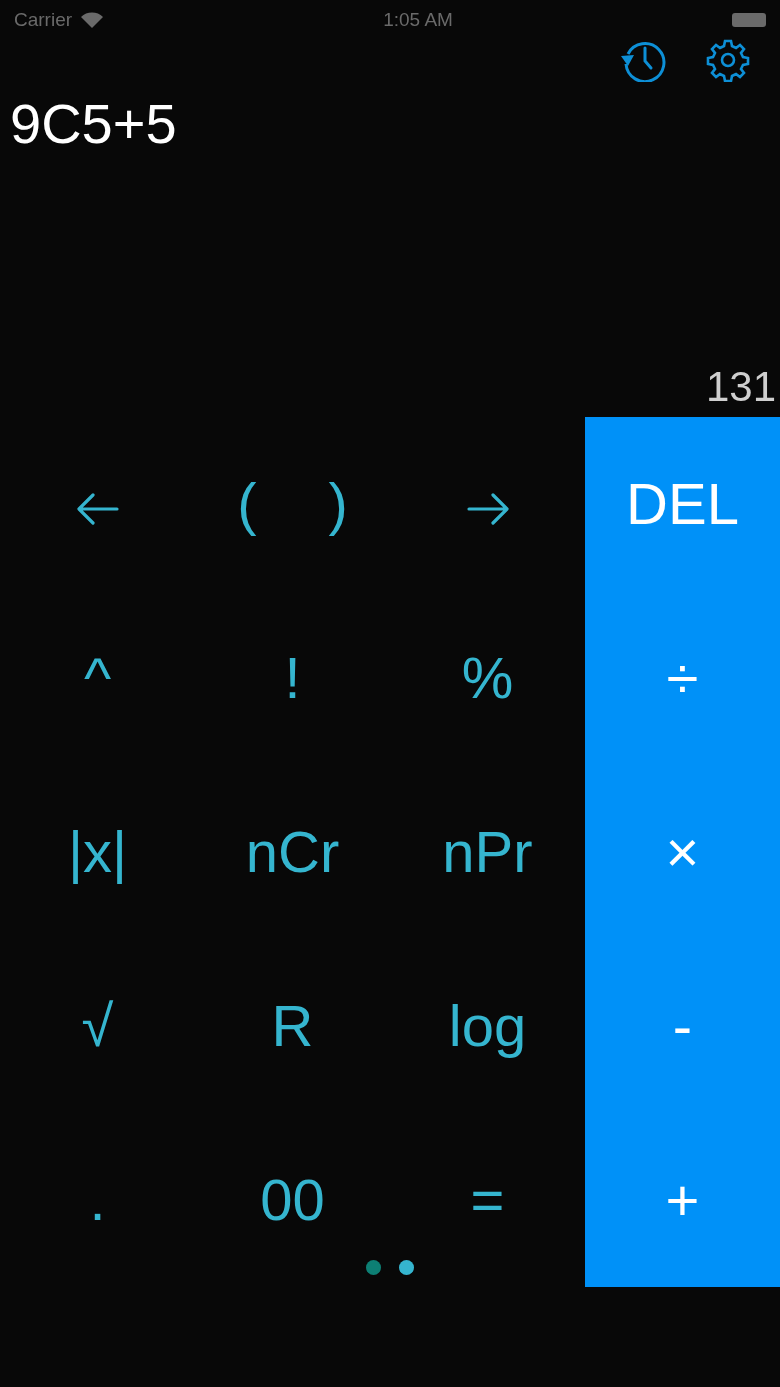 Image resolution: width=780 pixels, height=1387 pixels. I want to click on calculator-key: %, so click(487, 678).